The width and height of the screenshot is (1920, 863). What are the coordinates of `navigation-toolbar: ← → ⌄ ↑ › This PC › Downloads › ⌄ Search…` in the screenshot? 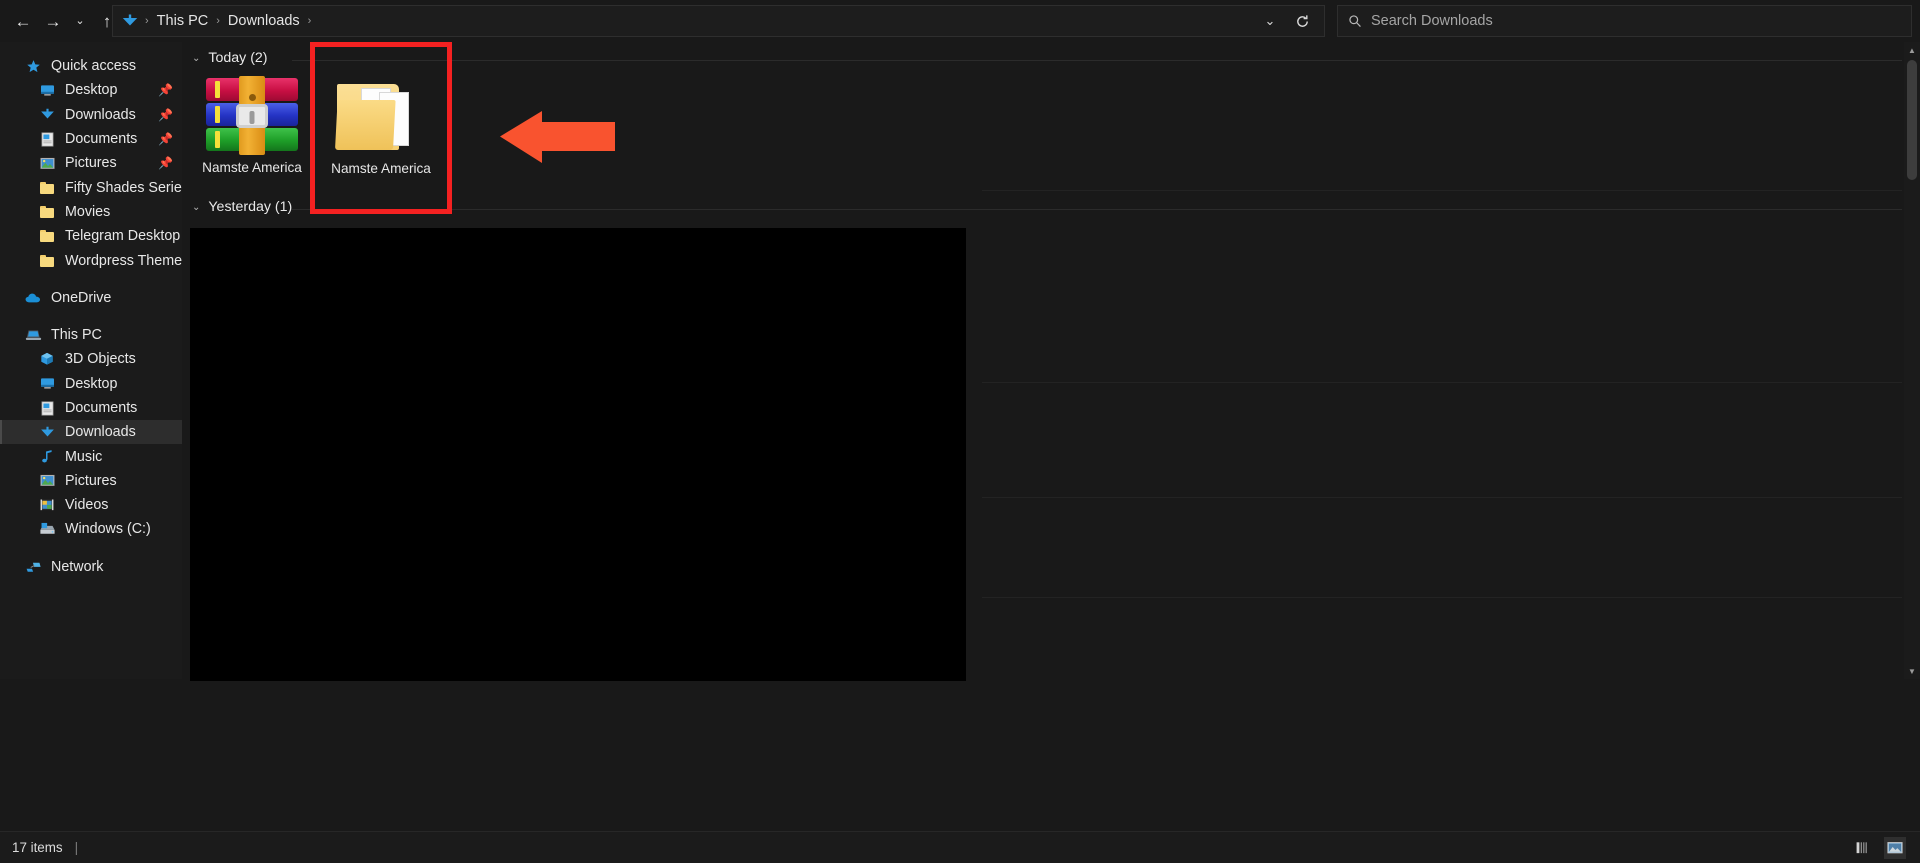 It's located at (960, 21).